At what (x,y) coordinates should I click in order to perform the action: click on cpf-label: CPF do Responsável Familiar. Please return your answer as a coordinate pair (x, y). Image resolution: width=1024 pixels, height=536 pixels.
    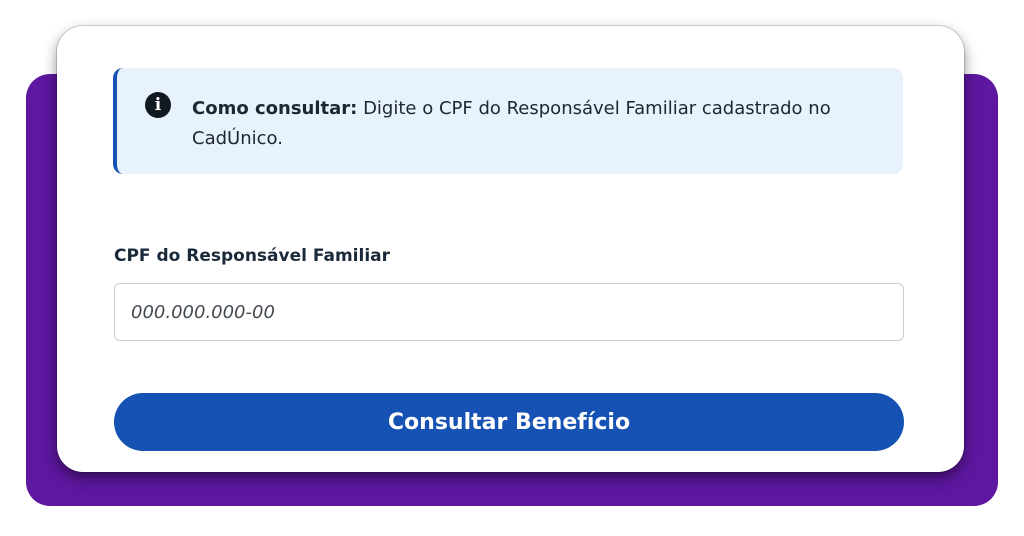
    Looking at the image, I should click on (252, 256).